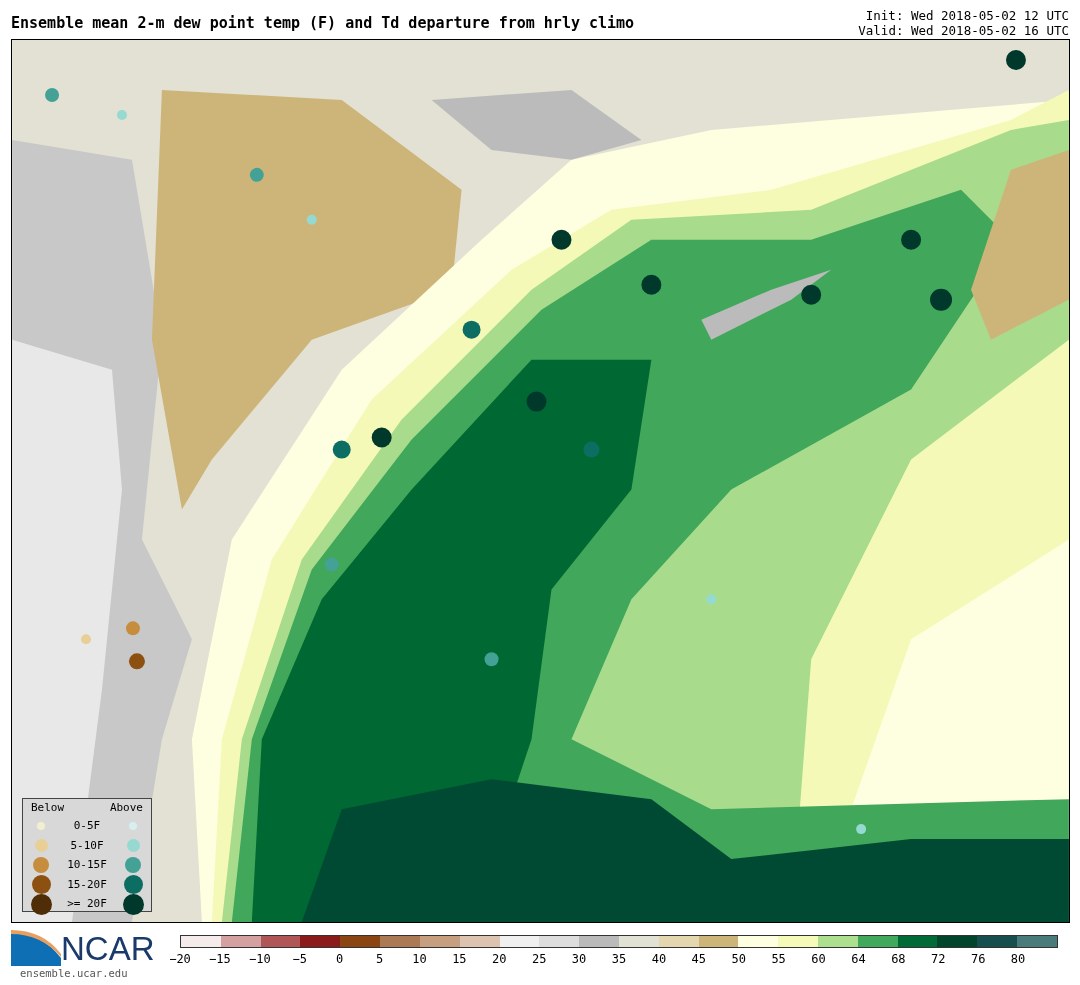 The image size is (1080, 985). Describe the element at coordinates (87, 826) in the screenshot. I see `legend-label: 0-5F` at that location.